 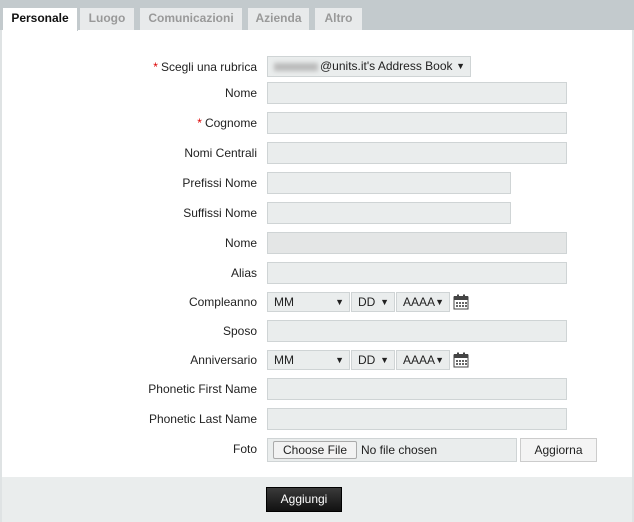 I want to click on anniversario-label: Anniversario, so click(x=223, y=360).